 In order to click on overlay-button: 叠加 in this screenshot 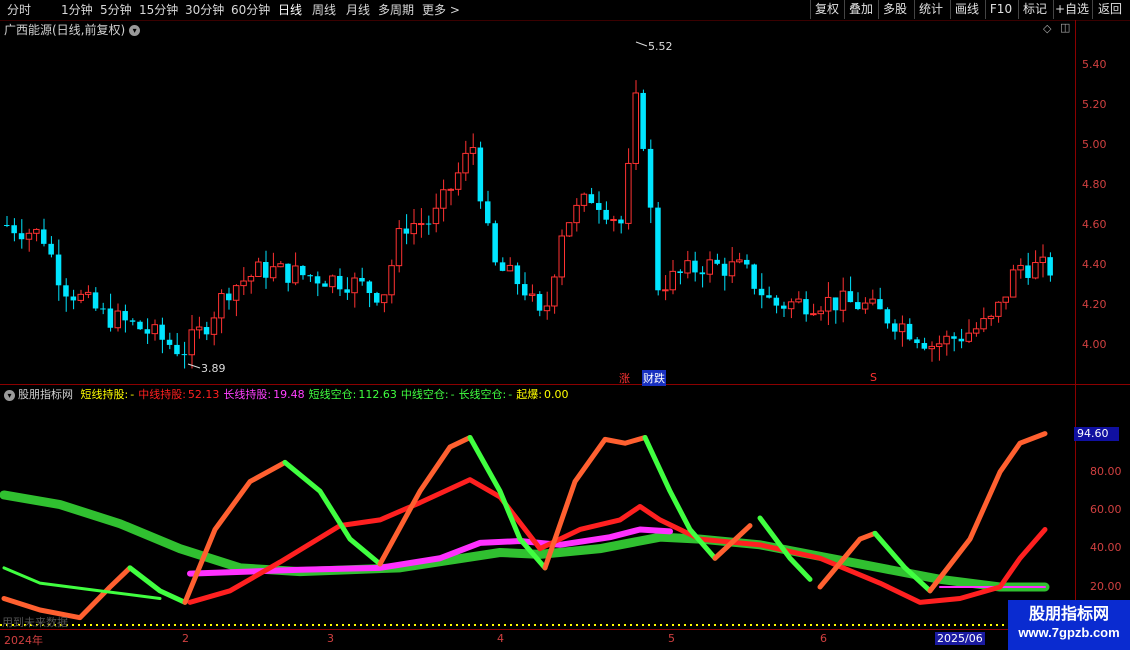, I will do `click(860, 9)`.